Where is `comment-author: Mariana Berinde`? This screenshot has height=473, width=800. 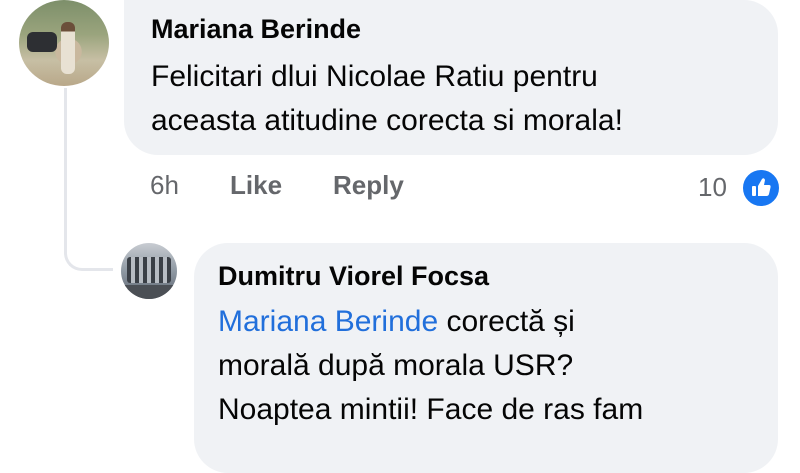 comment-author: Mariana Berinde is located at coordinates (256, 29).